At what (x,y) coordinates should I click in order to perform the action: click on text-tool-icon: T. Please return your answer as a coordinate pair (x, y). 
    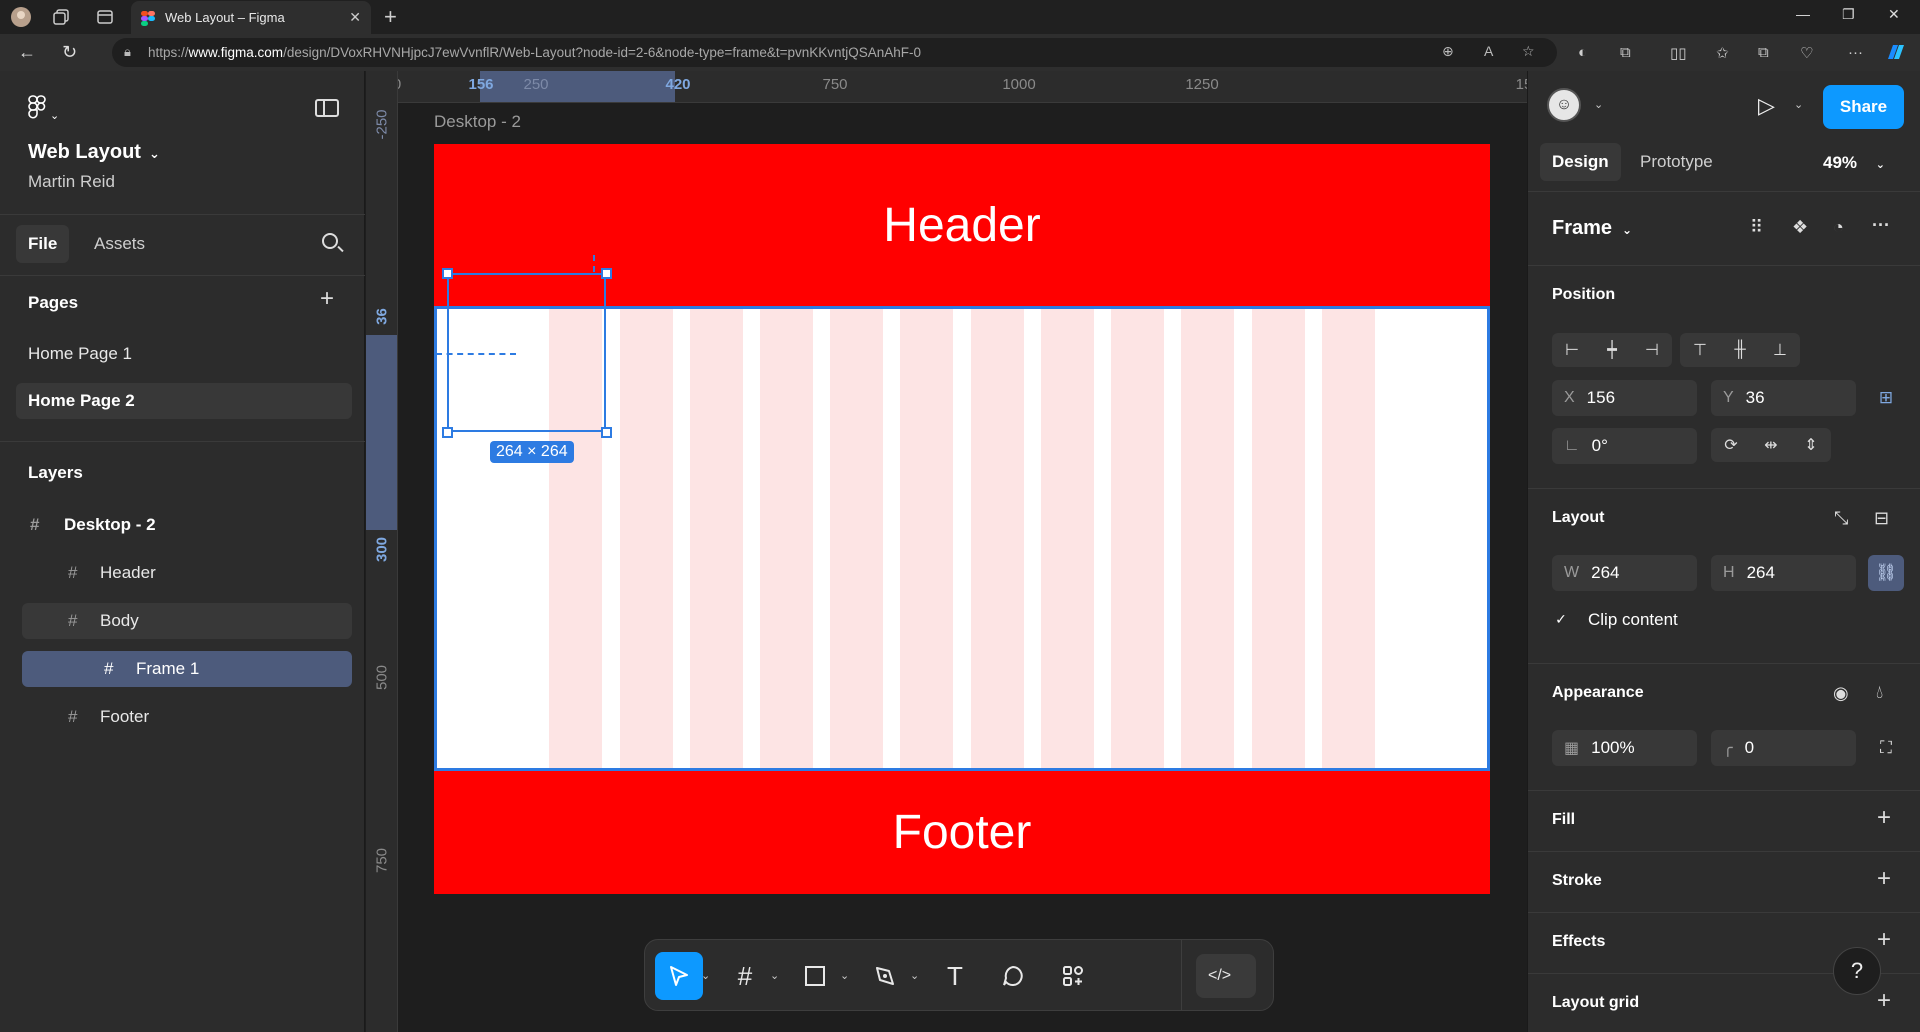
    Looking at the image, I should click on (955, 976).